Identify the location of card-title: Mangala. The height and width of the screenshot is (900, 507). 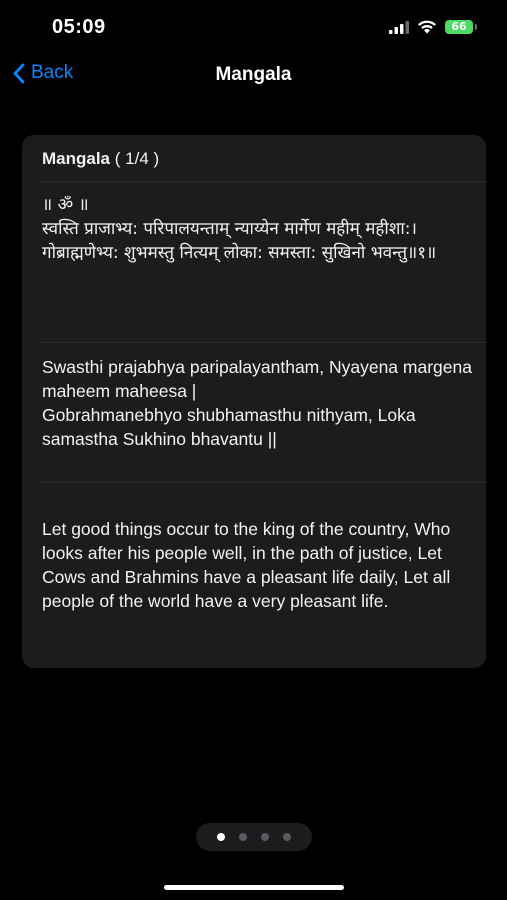
(76, 158).